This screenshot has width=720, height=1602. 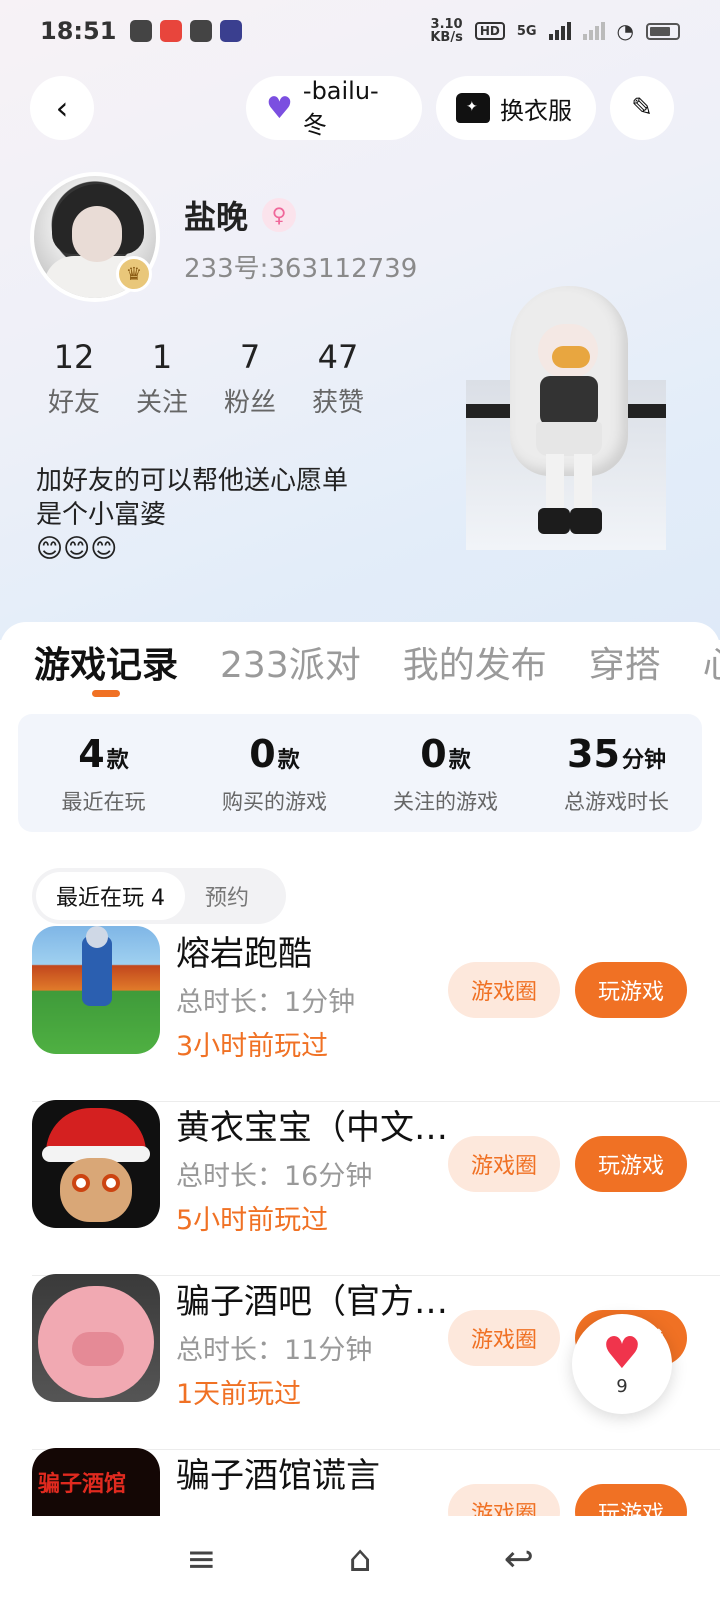 I want to click on nickname-row: 盐晚 ♀, so click(x=240, y=215).